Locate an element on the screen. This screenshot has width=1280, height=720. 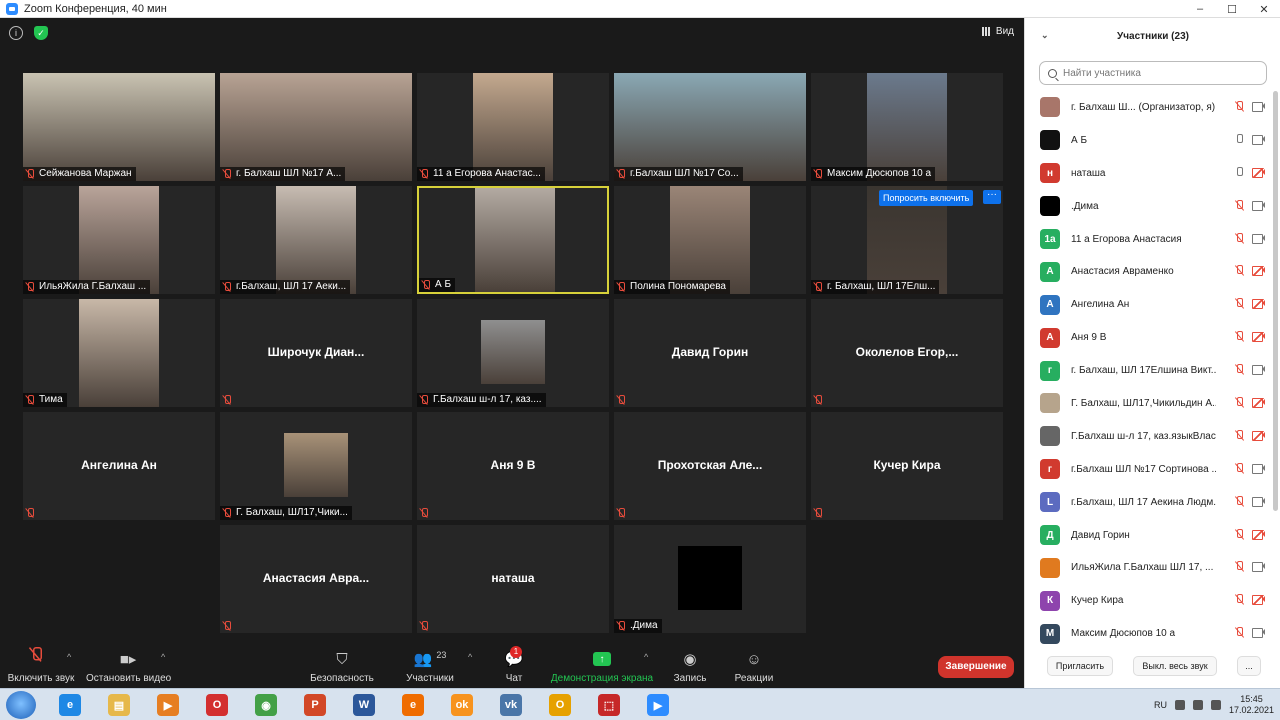
video-tile: А Б is located at coordinates (513, 240).